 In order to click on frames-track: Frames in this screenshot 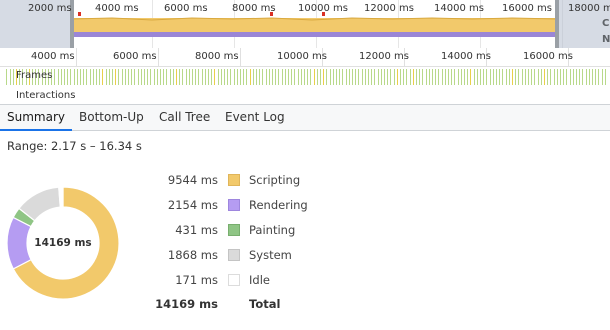, I will do `click(305, 77)`.